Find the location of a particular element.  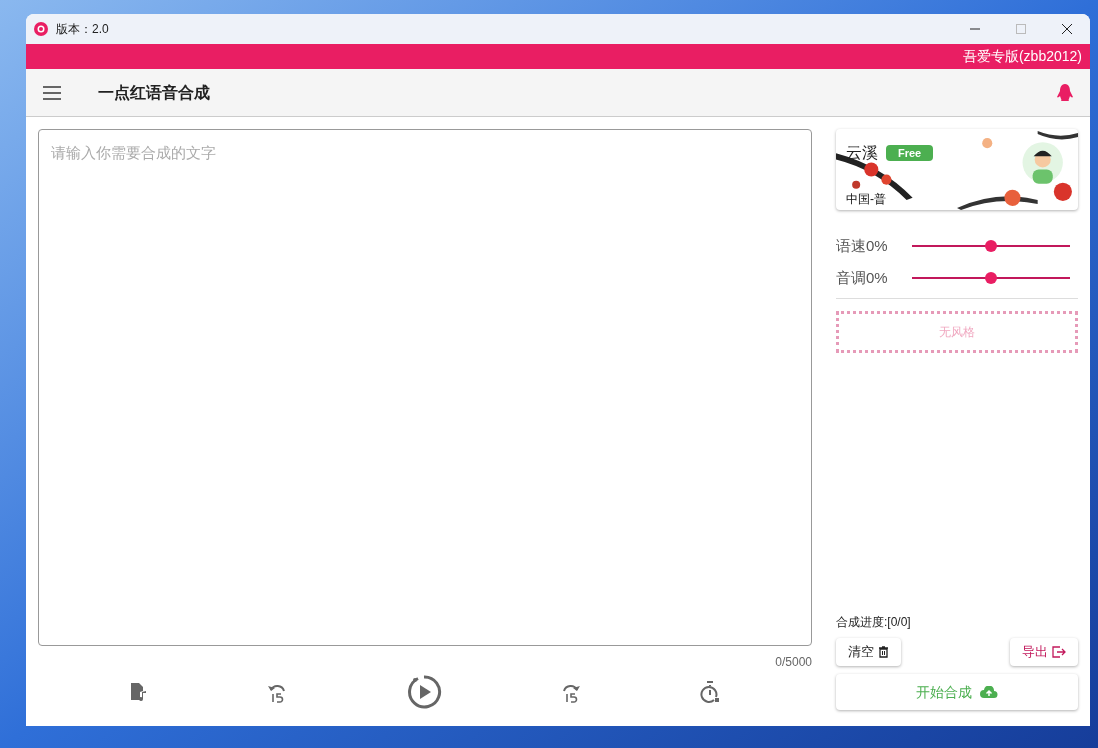

penguin-icon is located at coordinates (1065, 92).